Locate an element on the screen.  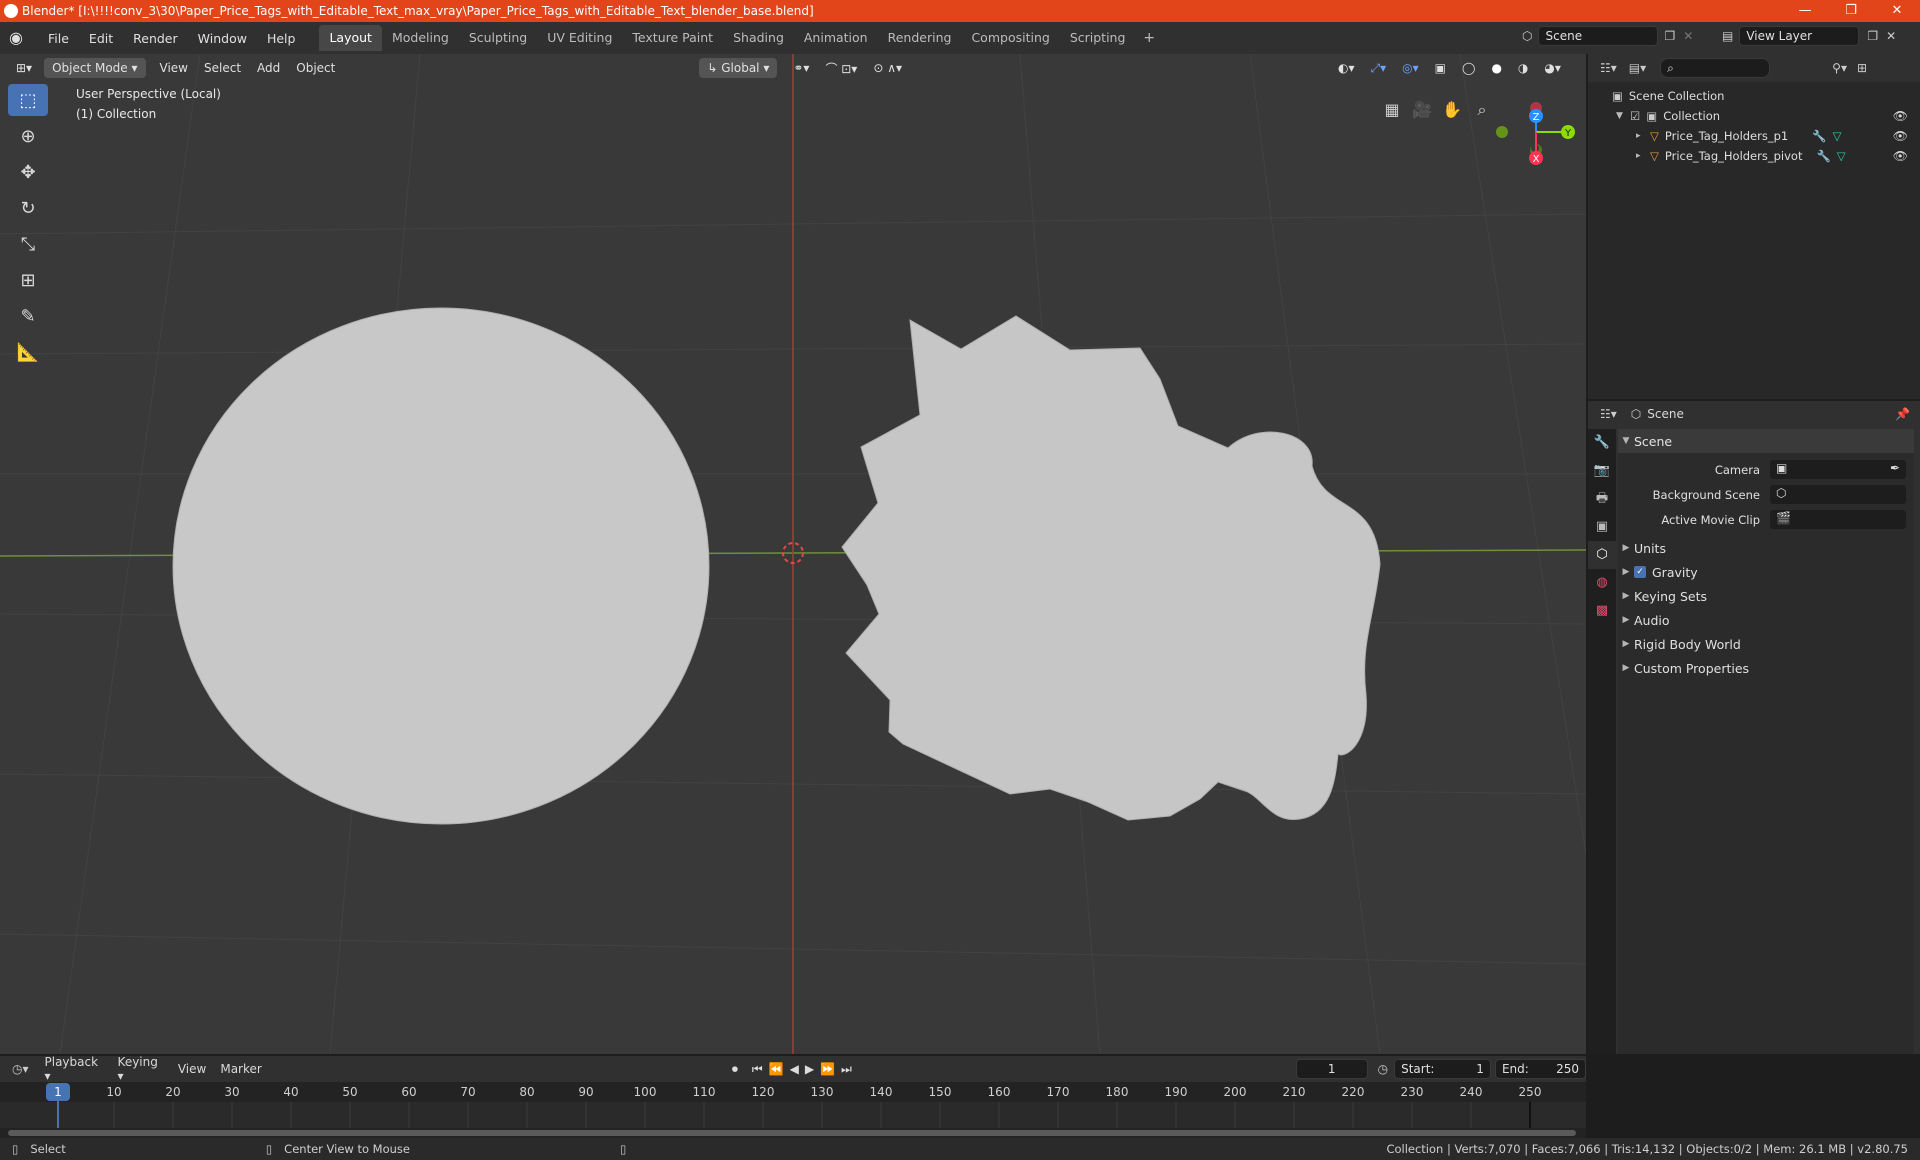
select-menu: Select is located at coordinates (222, 68).